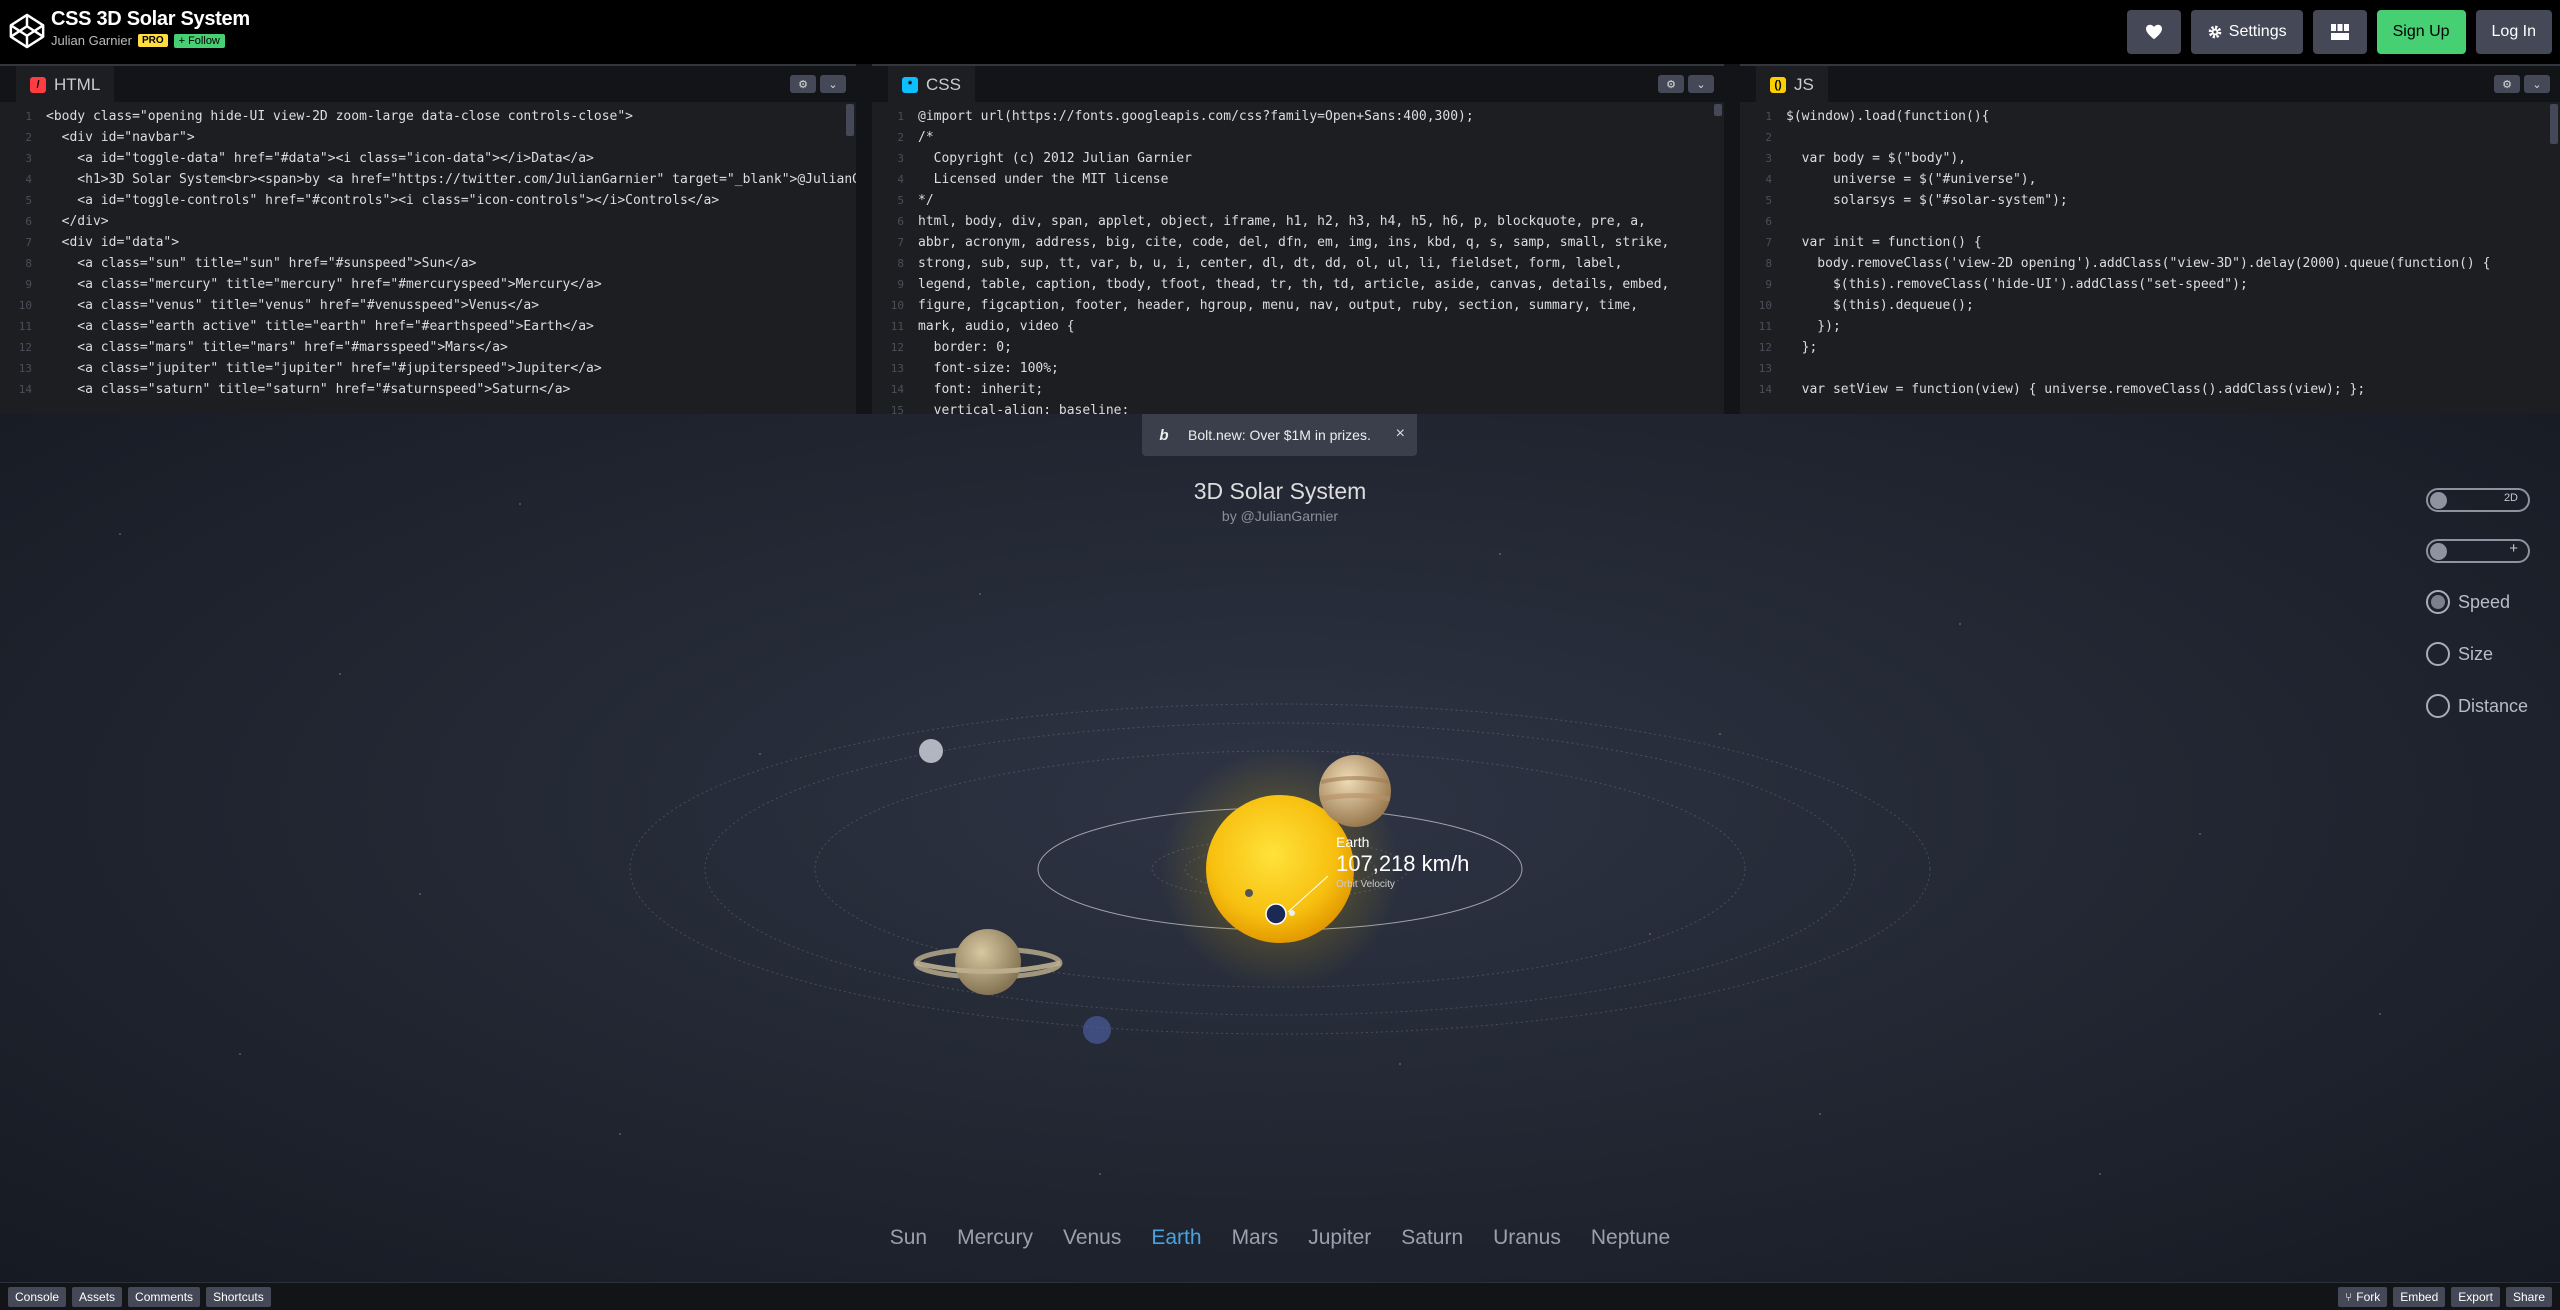 The height and width of the screenshot is (1310, 2560). I want to click on planet-link-neptune: Neptune, so click(1630, 1238).